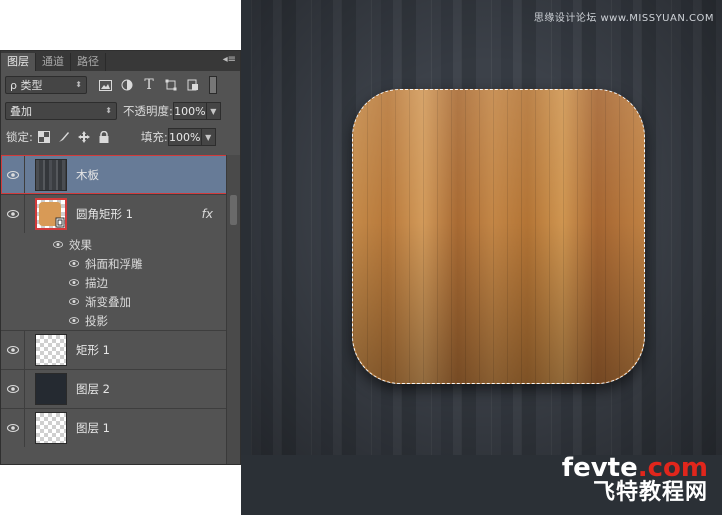  I want to click on smart-object-filter-icon, so click(193, 85).